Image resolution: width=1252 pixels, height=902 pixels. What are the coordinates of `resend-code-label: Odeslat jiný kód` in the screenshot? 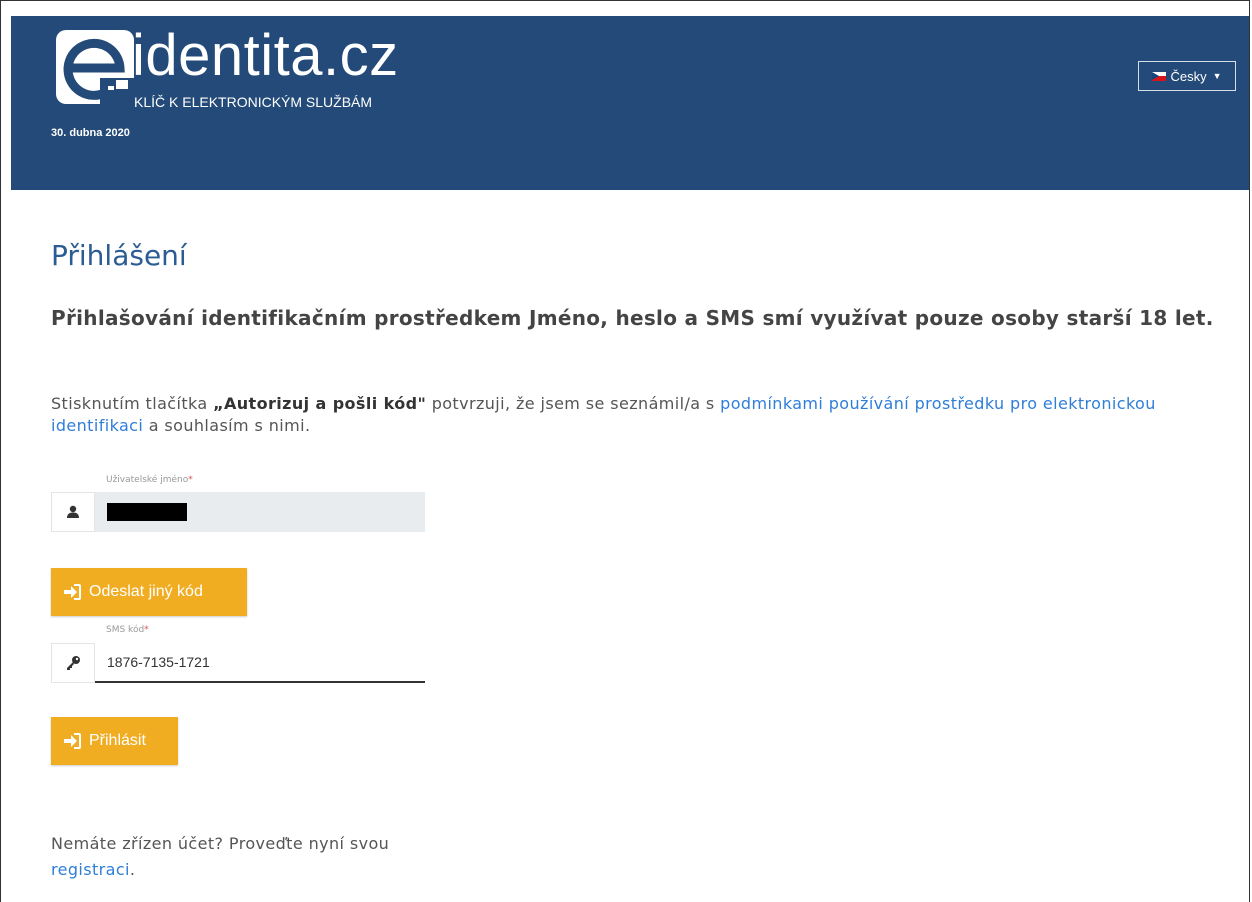 It's located at (146, 591).